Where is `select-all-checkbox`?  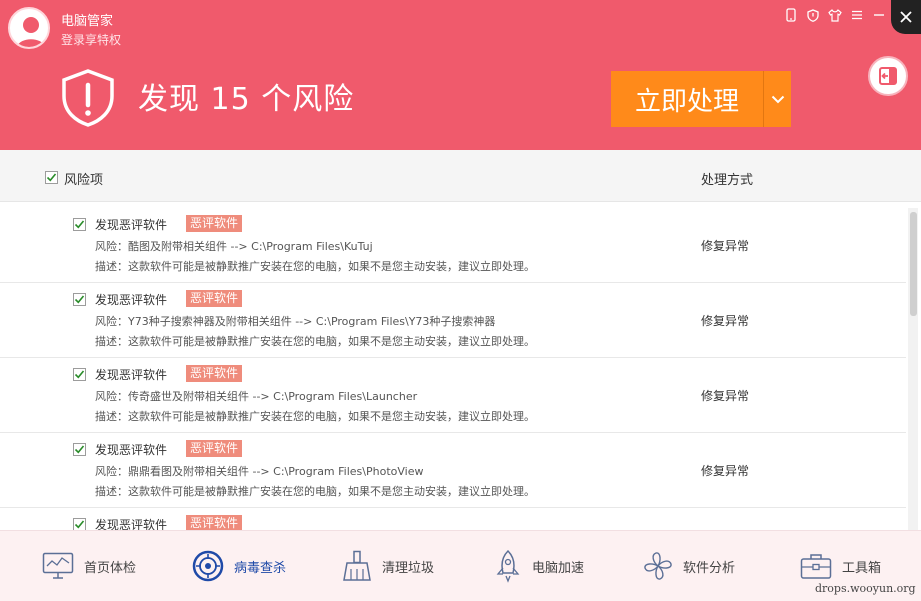
select-all-checkbox is located at coordinates (51, 177).